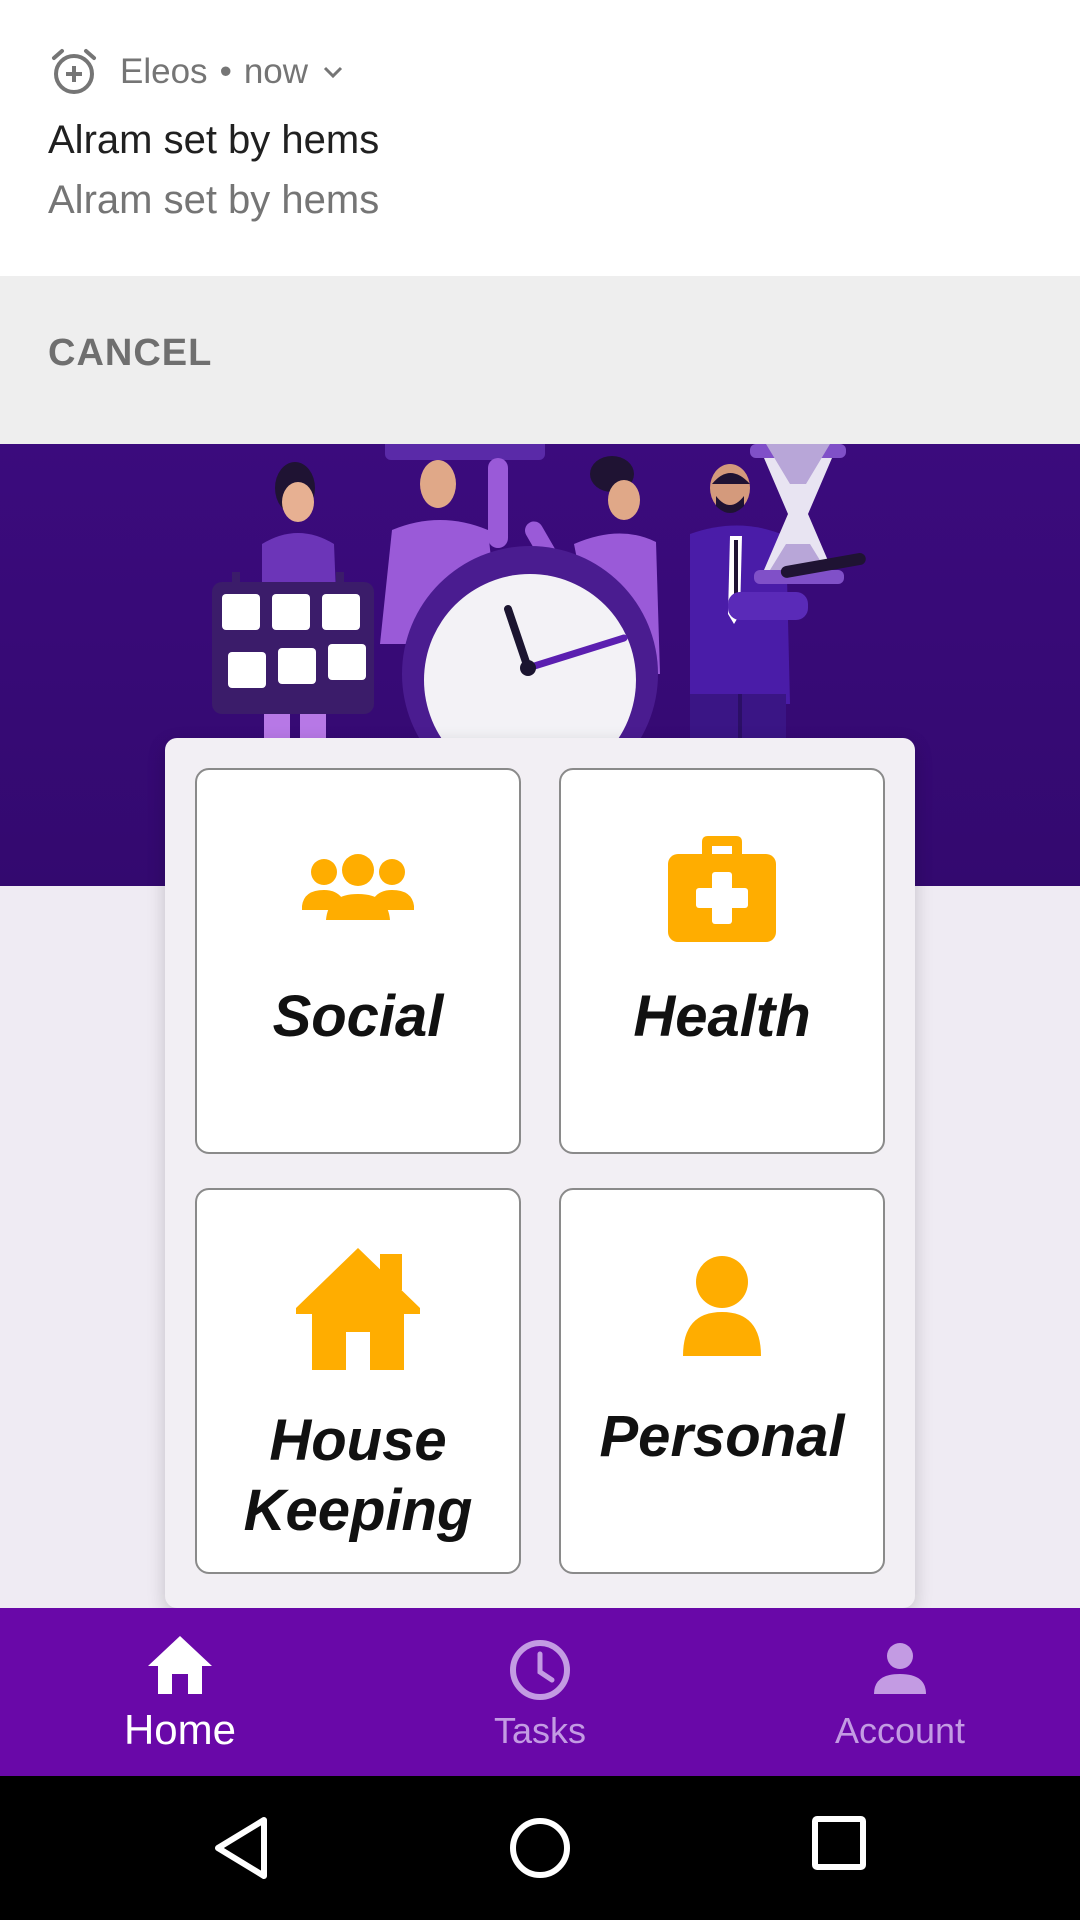 This screenshot has height=1920, width=1080. I want to click on notification-header: Eleos • now, so click(198, 72).